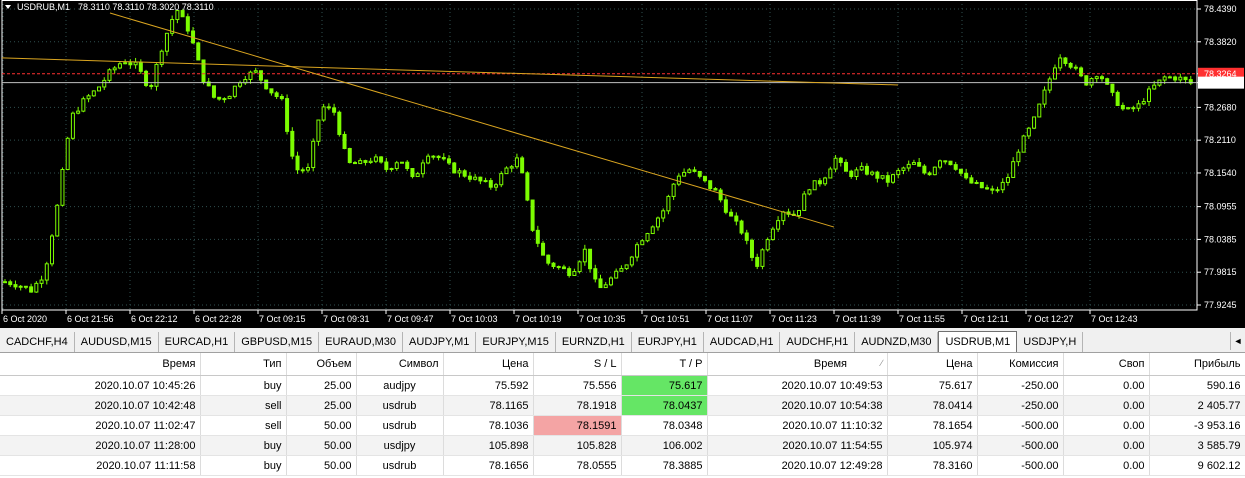 Image resolution: width=1245 pixels, height=478 pixels. Describe the element at coordinates (797, 364) in the screenshot. I see `column-header: Время ∕` at that location.